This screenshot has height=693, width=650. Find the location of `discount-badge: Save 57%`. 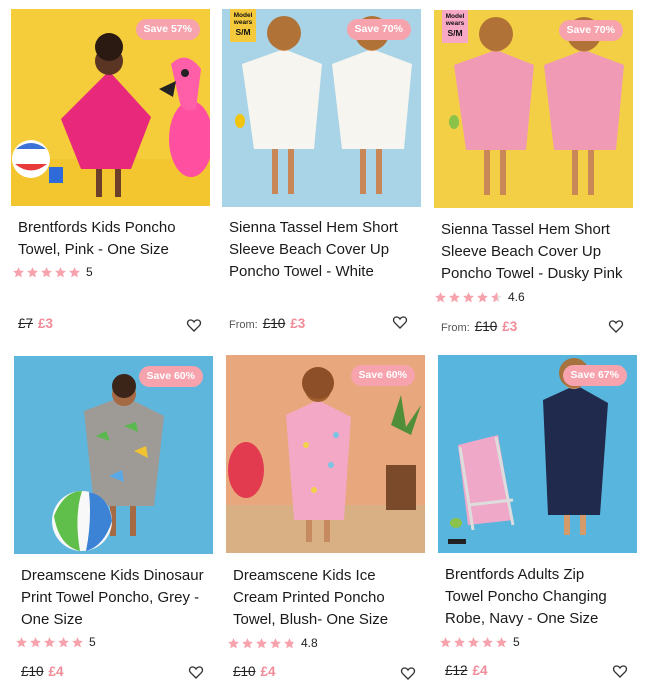

discount-badge: Save 57% is located at coordinates (167, 29).